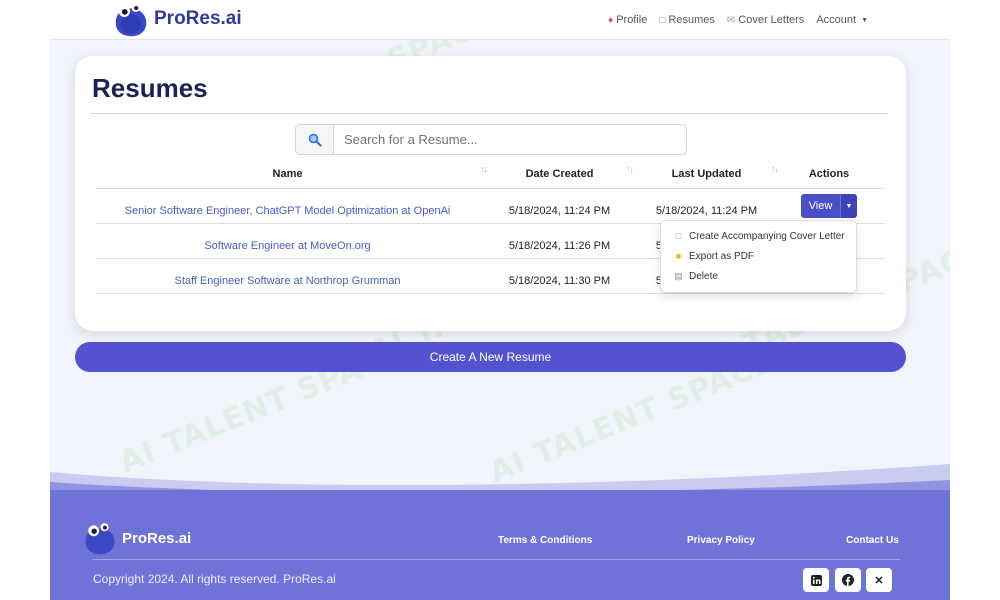 The height and width of the screenshot is (600, 1000). I want to click on footer-divider, so click(496, 559).